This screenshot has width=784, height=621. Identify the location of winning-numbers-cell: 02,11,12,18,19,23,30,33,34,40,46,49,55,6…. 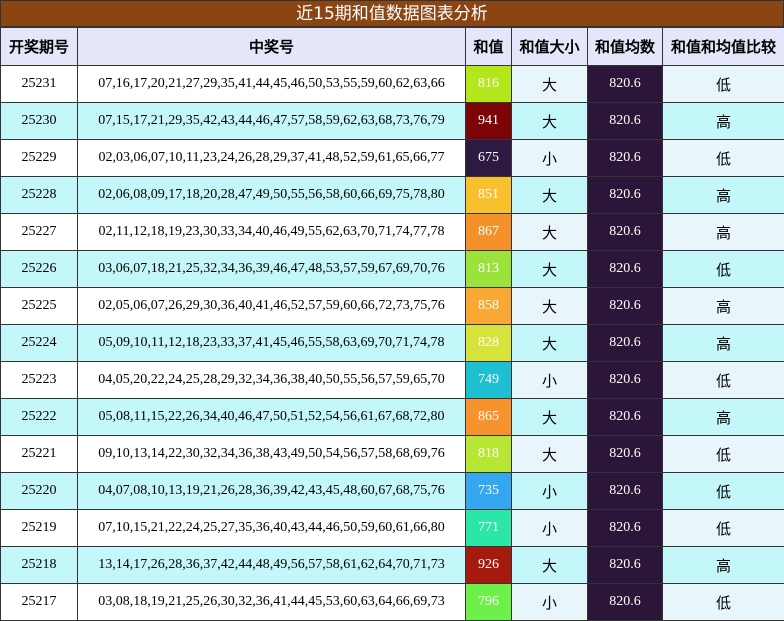
(272, 232).